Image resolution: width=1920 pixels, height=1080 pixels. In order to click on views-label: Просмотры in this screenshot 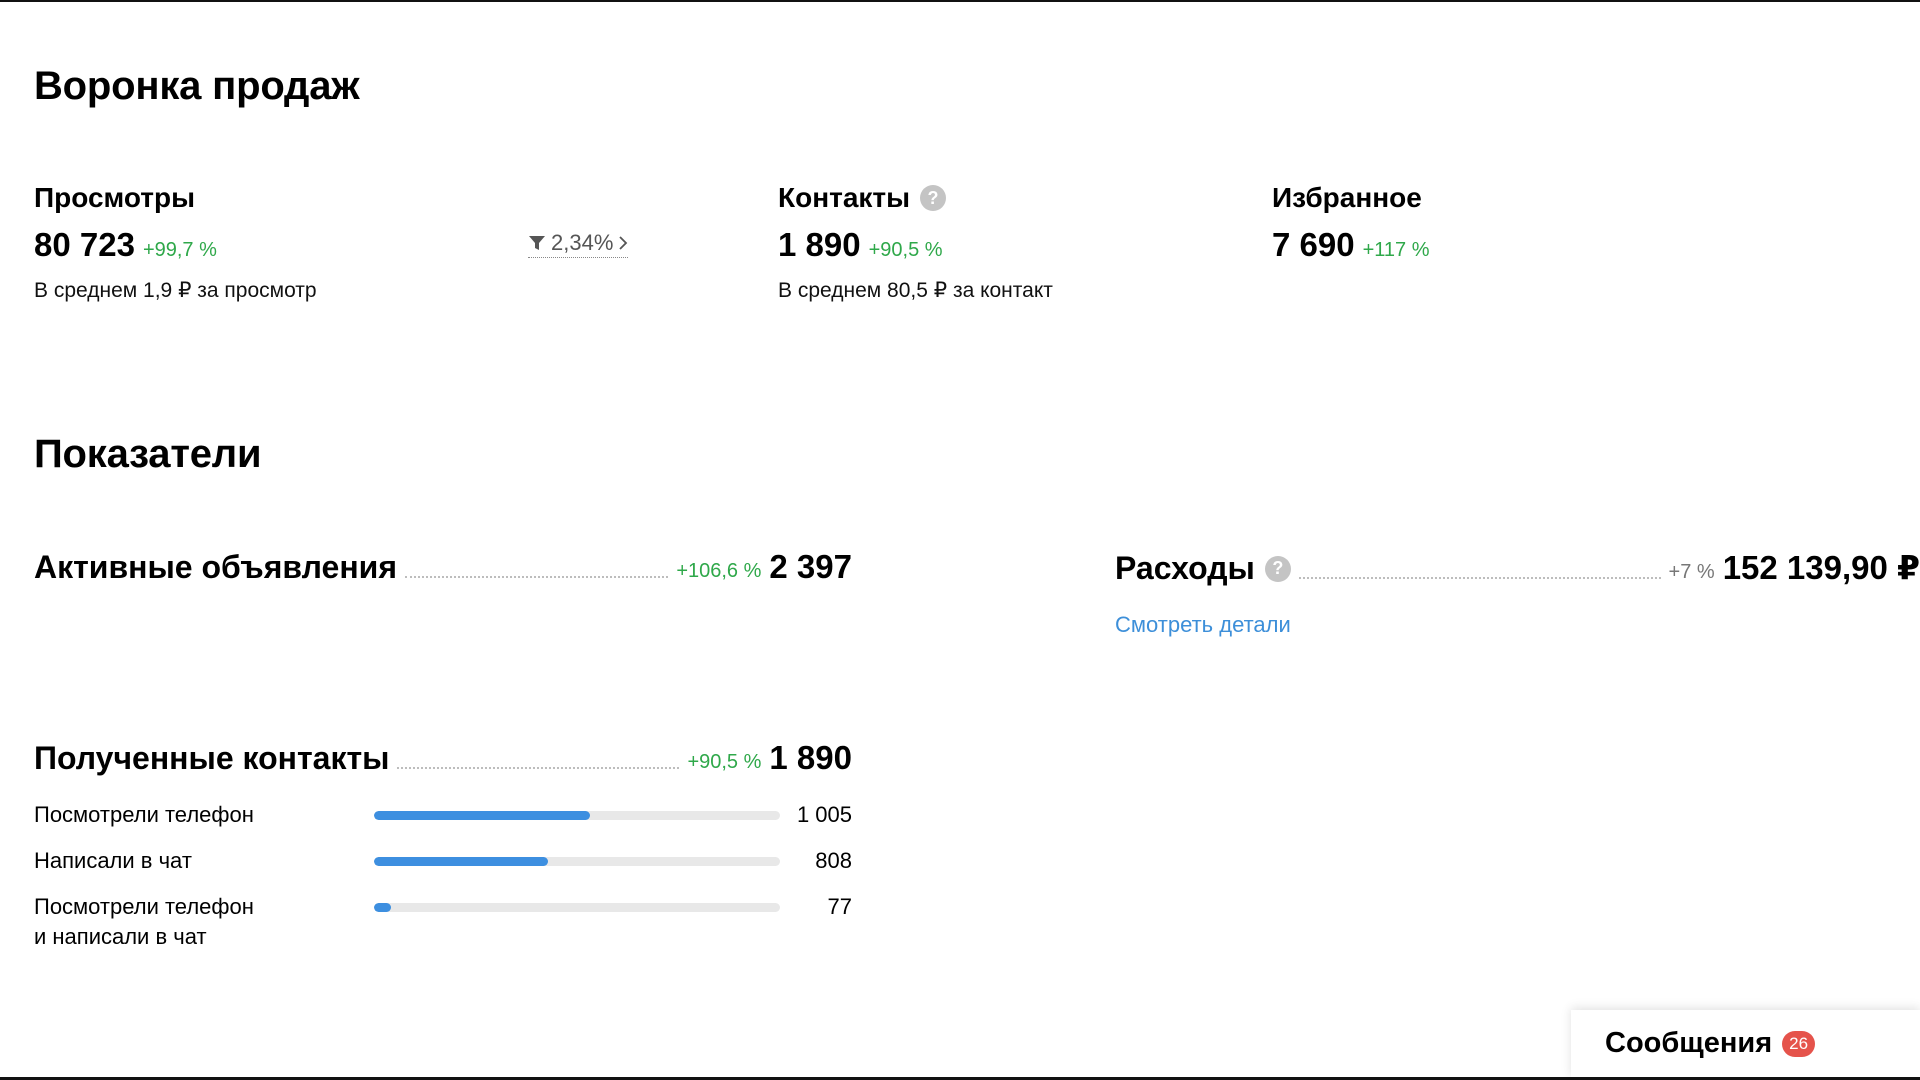, I will do `click(115, 197)`.